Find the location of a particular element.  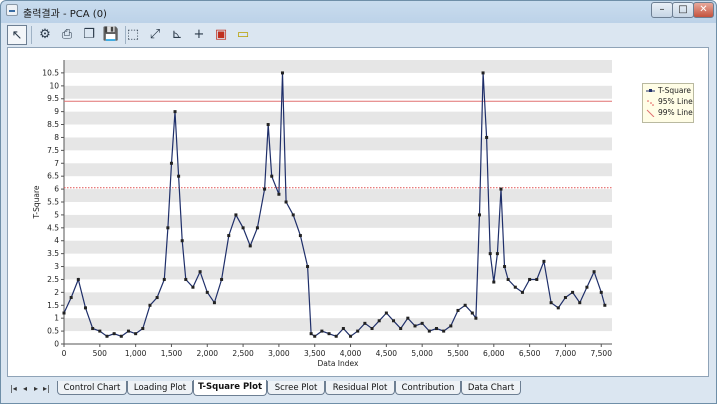

tab-contribution: Contribution is located at coordinates (428, 388).